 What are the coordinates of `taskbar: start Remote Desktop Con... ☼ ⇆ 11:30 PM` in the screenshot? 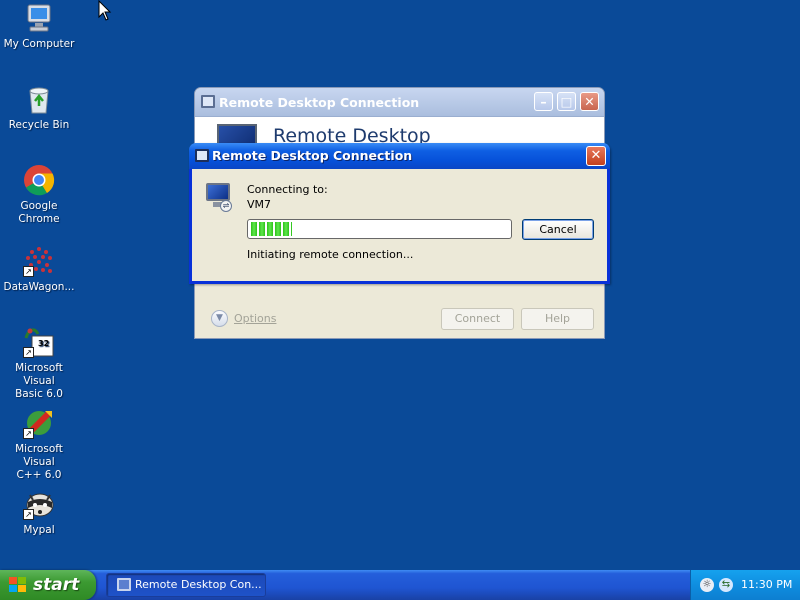 It's located at (400, 585).